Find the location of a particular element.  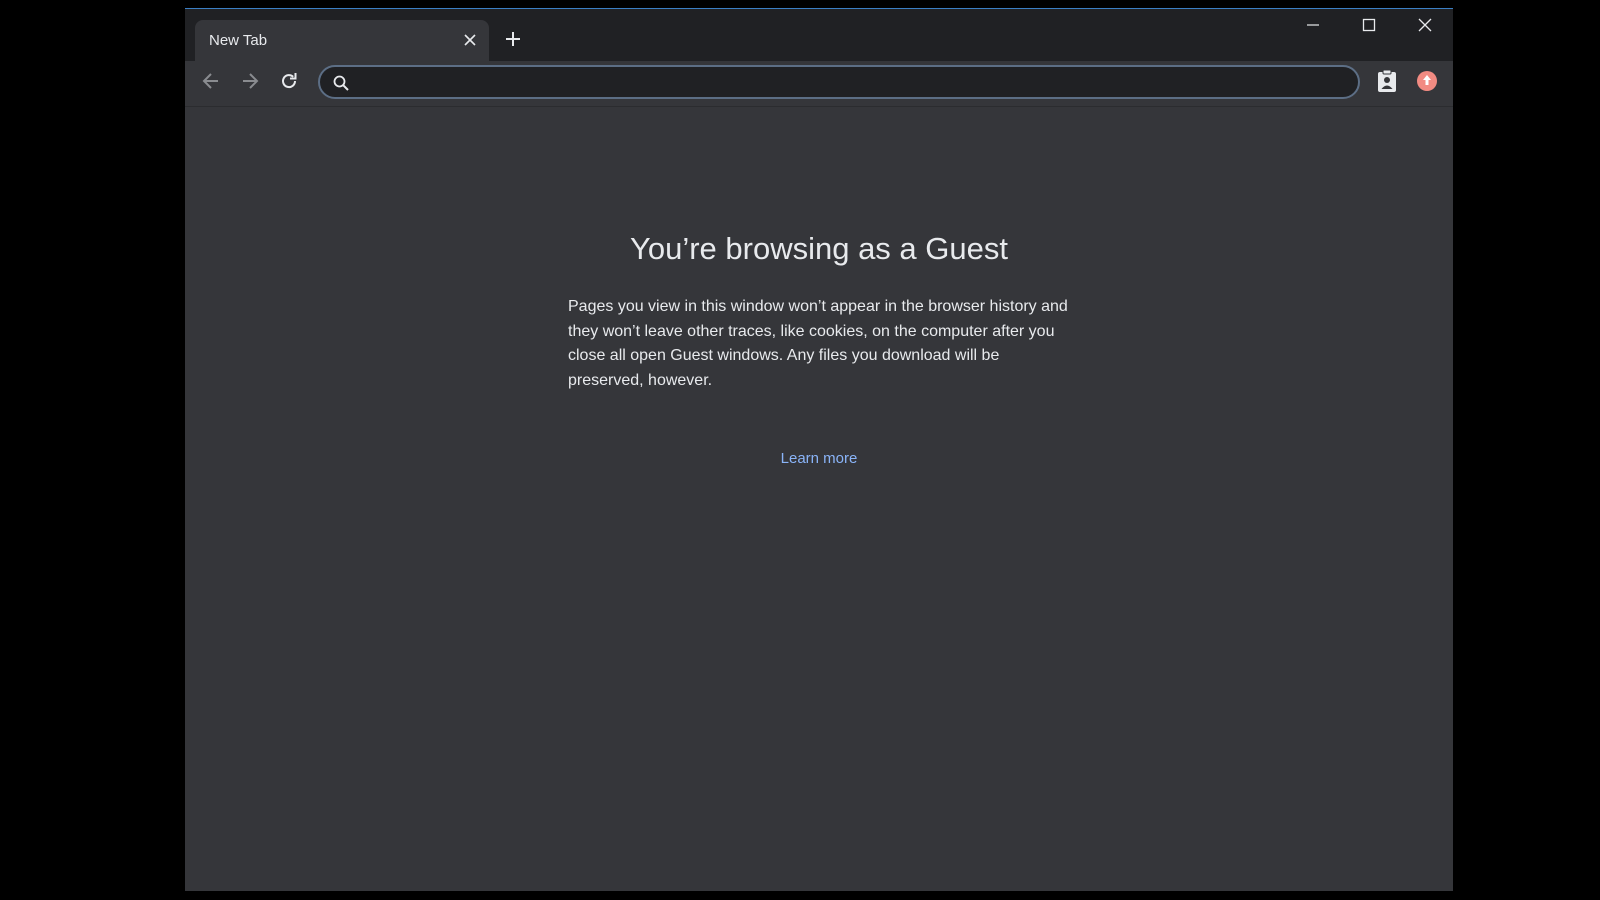

tab-title: New Tab is located at coordinates (238, 40).